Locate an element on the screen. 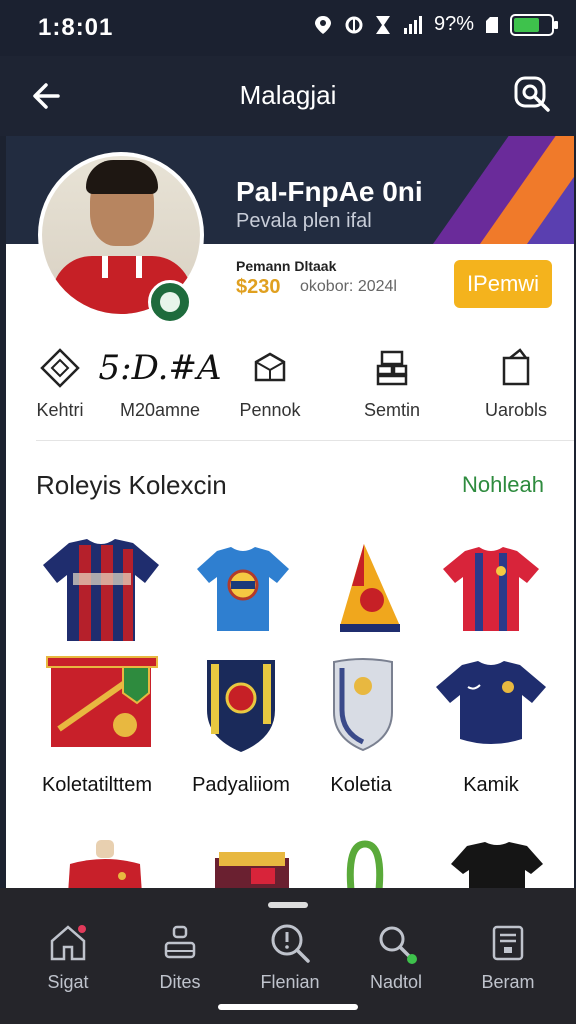  stat-amount: $230 is located at coordinates (258, 287).